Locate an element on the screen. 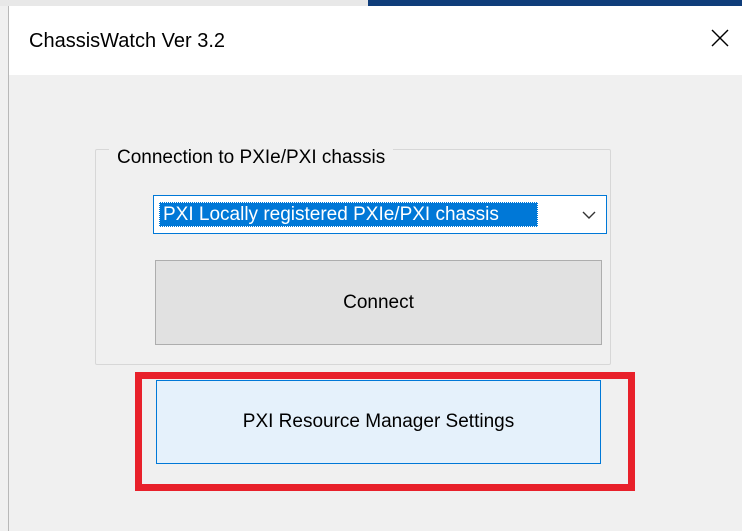 The width and height of the screenshot is (742, 531). title-bar: ChassisWatch Ver 3.2 is located at coordinates (375, 40).